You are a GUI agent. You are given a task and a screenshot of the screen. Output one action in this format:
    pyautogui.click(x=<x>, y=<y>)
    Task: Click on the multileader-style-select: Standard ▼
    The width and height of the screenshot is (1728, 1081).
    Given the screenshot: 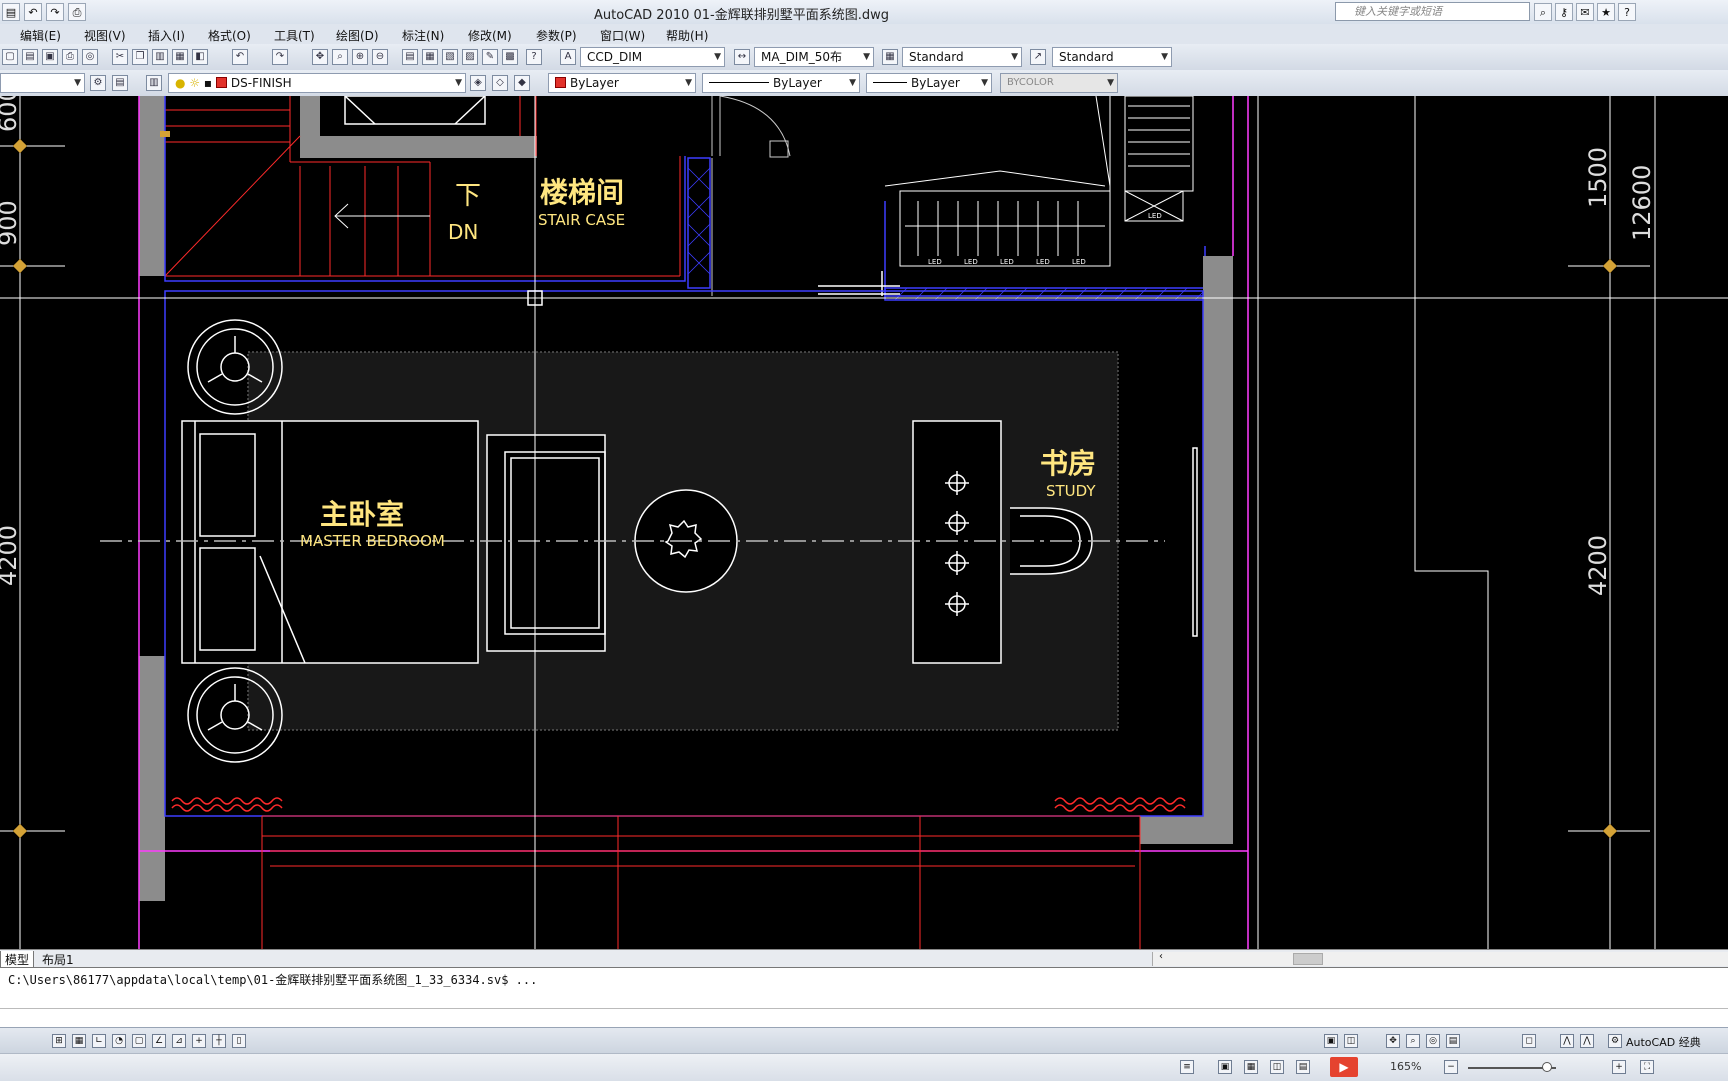 What is the action you would take?
    pyautogui.click(x=1112, y=57)
    